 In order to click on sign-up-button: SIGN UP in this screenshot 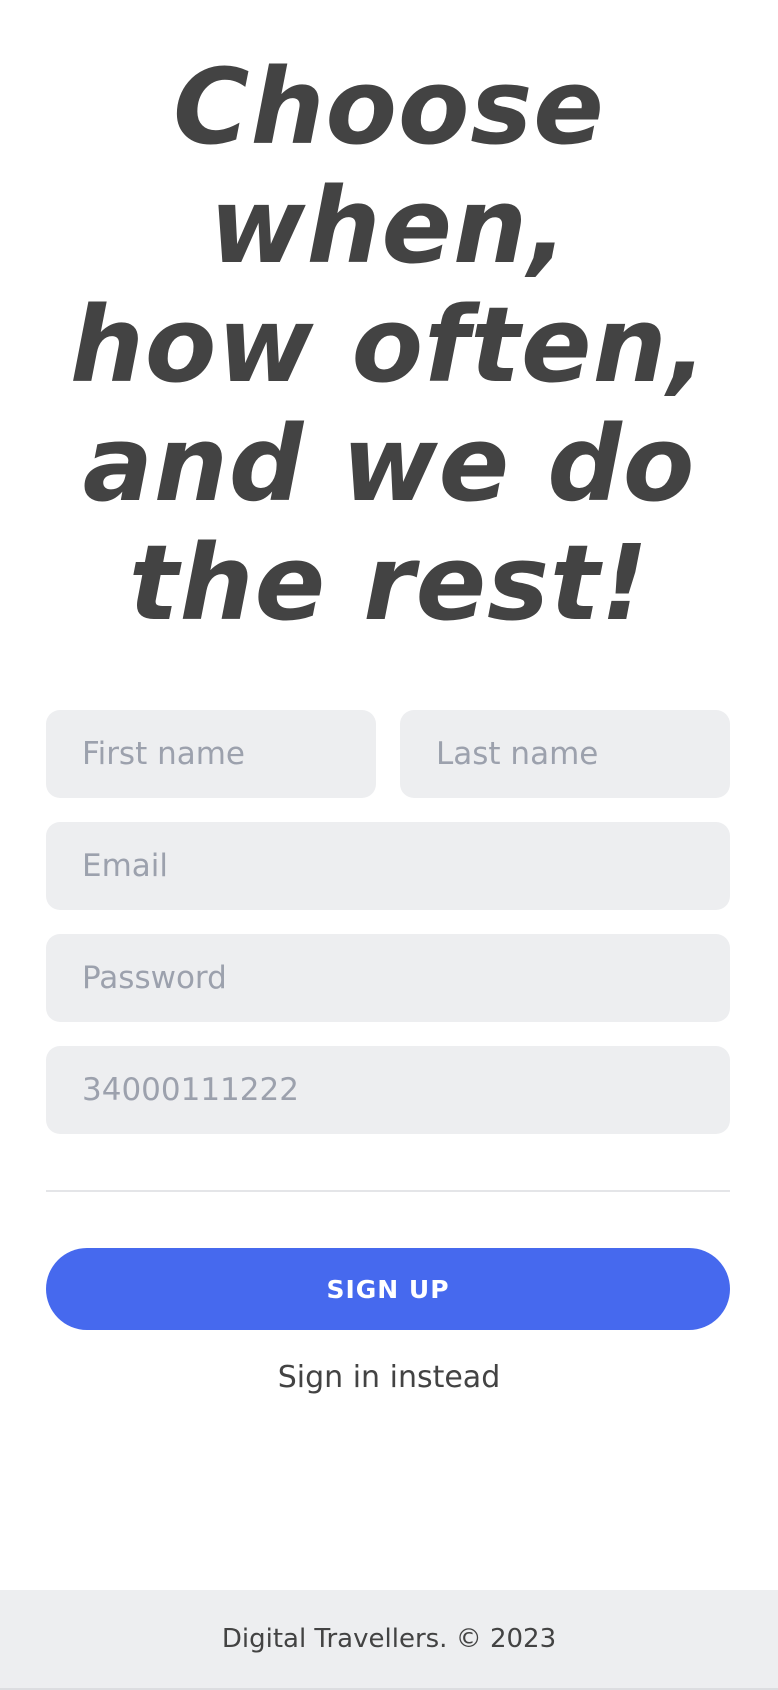, I will do `click(388, 1289)`.